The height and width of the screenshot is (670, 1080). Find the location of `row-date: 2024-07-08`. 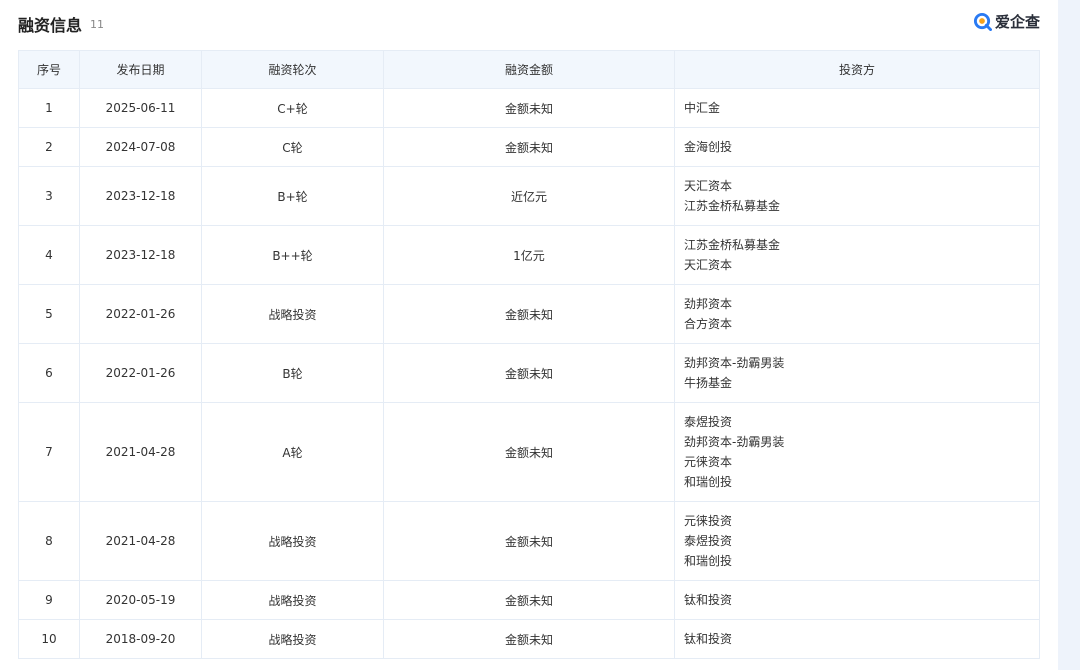

row-date: 2024-07-08 is located at coordinates (140, 147).